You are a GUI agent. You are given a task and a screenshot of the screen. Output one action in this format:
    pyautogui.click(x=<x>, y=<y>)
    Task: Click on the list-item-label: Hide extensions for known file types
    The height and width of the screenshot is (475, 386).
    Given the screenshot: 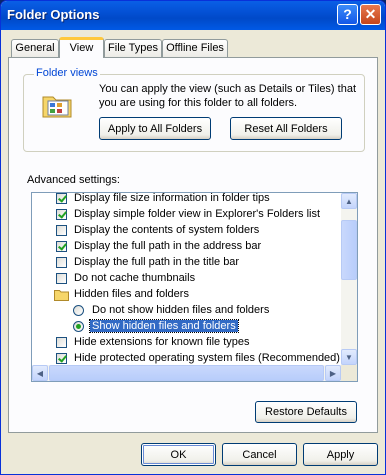 What is the action you would take?
    pyautogui.click(x=162, y=342)
    